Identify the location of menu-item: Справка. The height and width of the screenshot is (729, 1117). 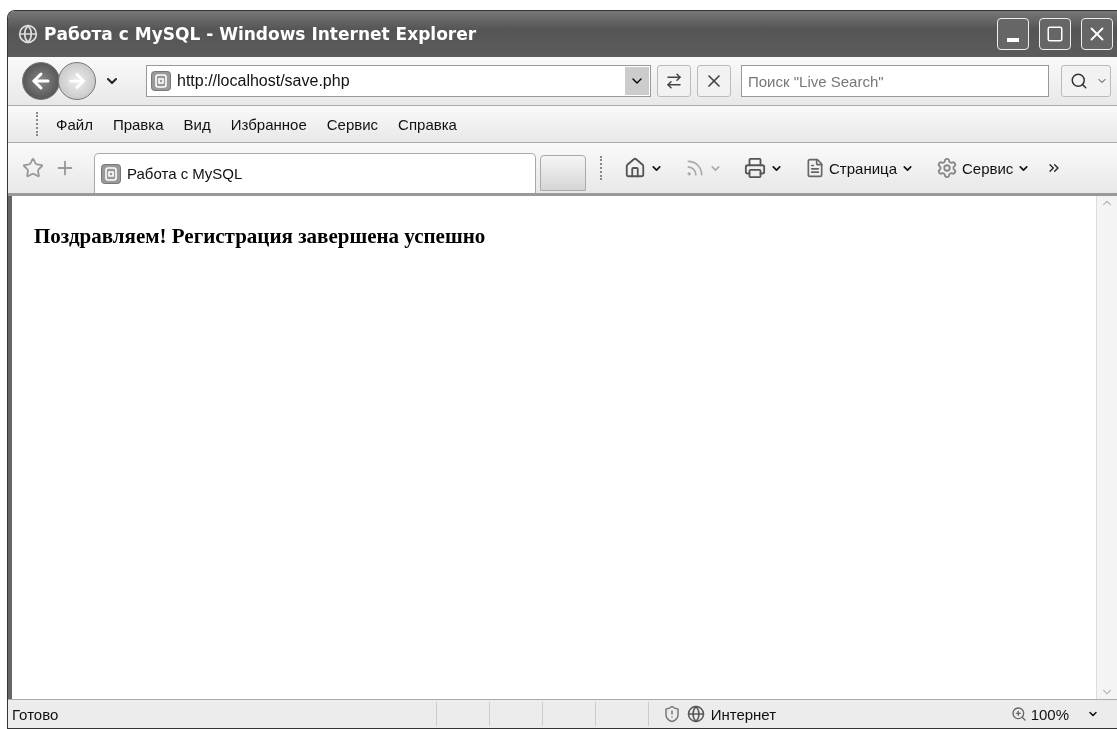
(427, 124).